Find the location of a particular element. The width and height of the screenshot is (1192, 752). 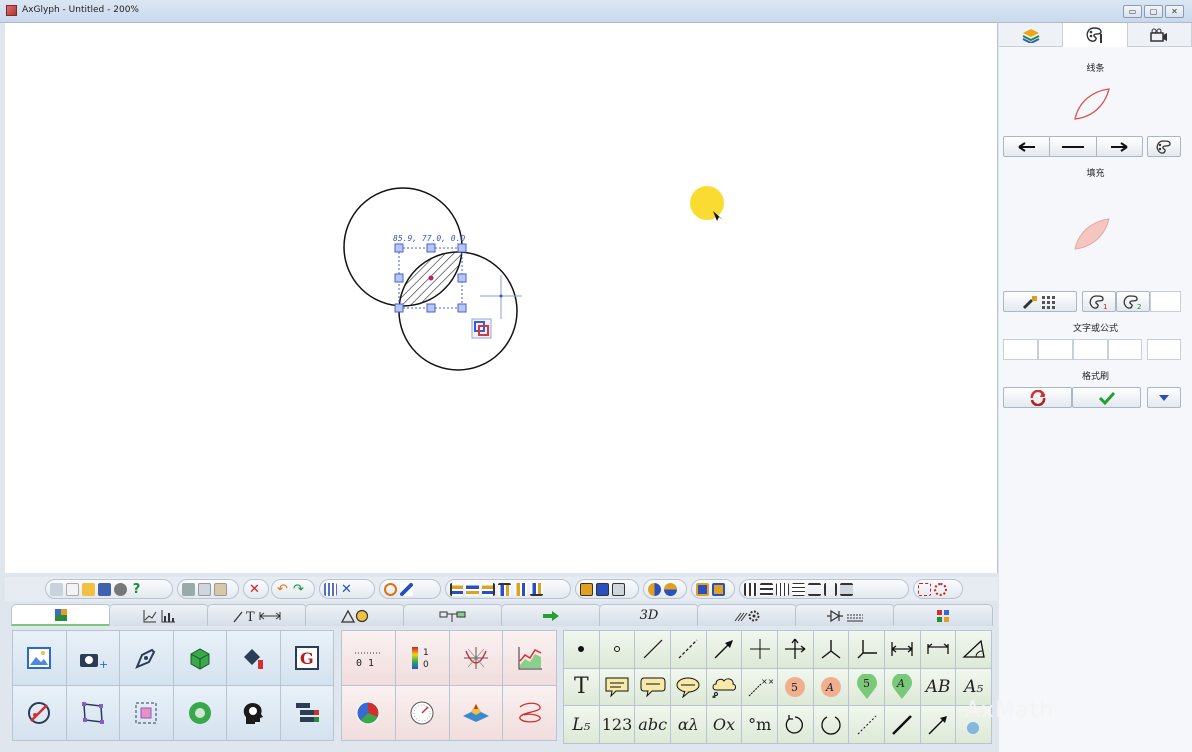

callout-oval-button is located at coordinates (688, 687).